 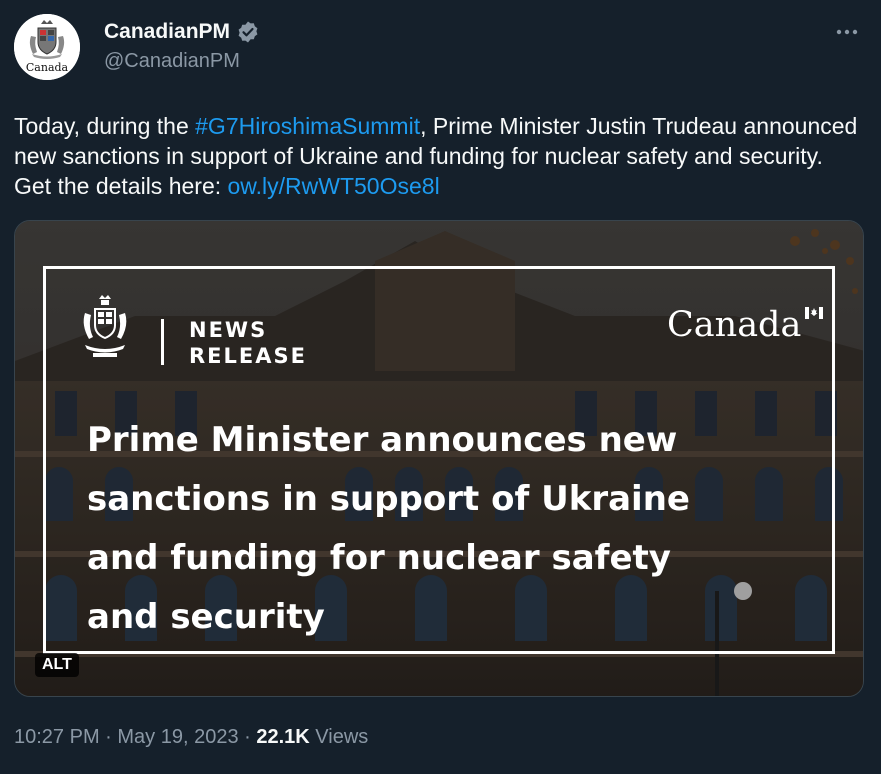 I want to click on news-label: NEWS, so click(x=228, y=330).